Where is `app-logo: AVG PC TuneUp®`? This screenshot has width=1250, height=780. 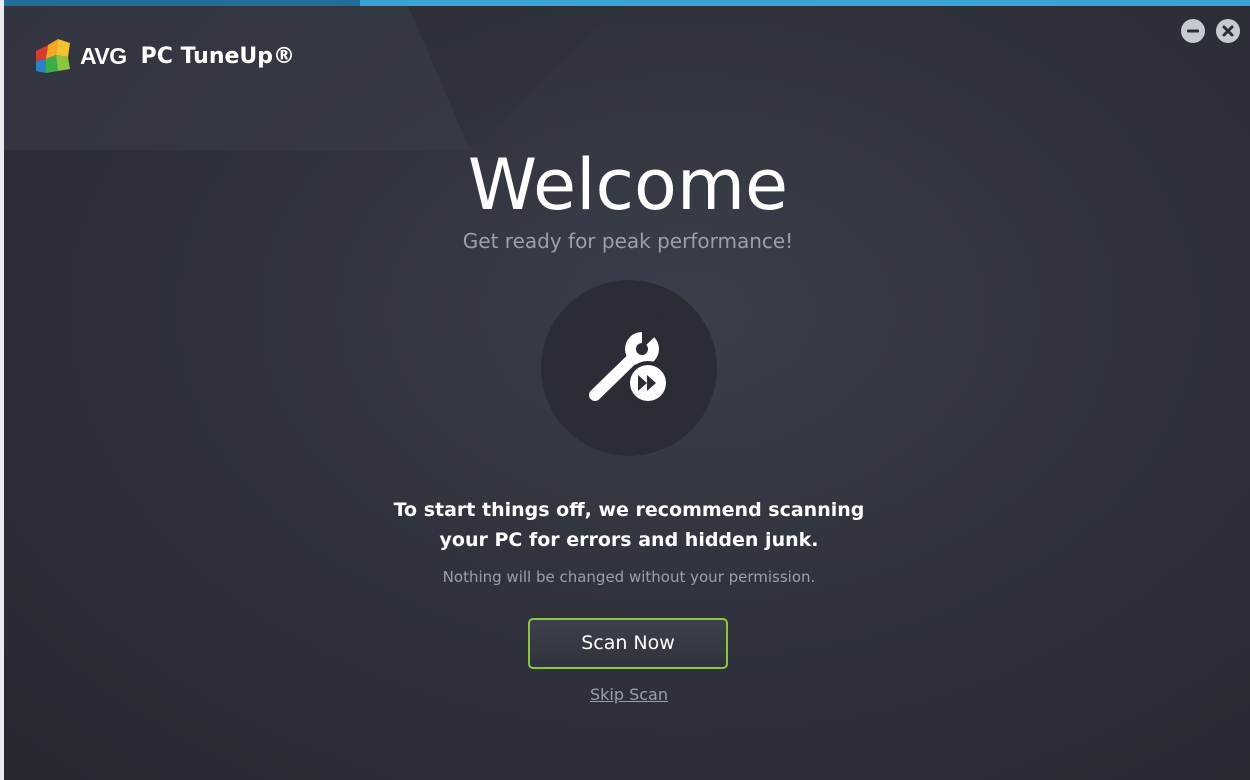
app-logo: AVG PC TuneUp® is located at coordinates (164, 56).